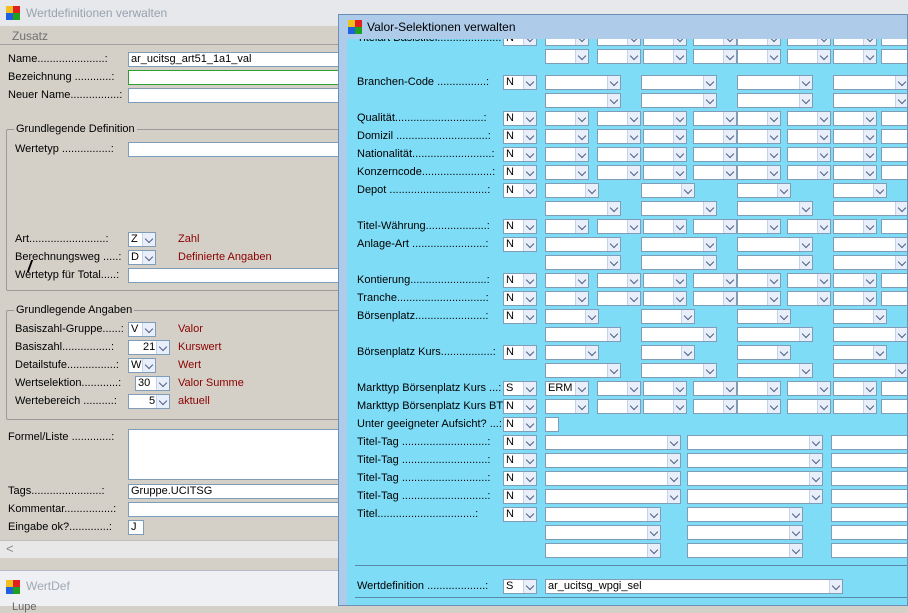  What do you see at coordinates (169, 591) in the screenshot?
I see `wertdef-window: WertDef Lupe` at bounding box center [169, 591].